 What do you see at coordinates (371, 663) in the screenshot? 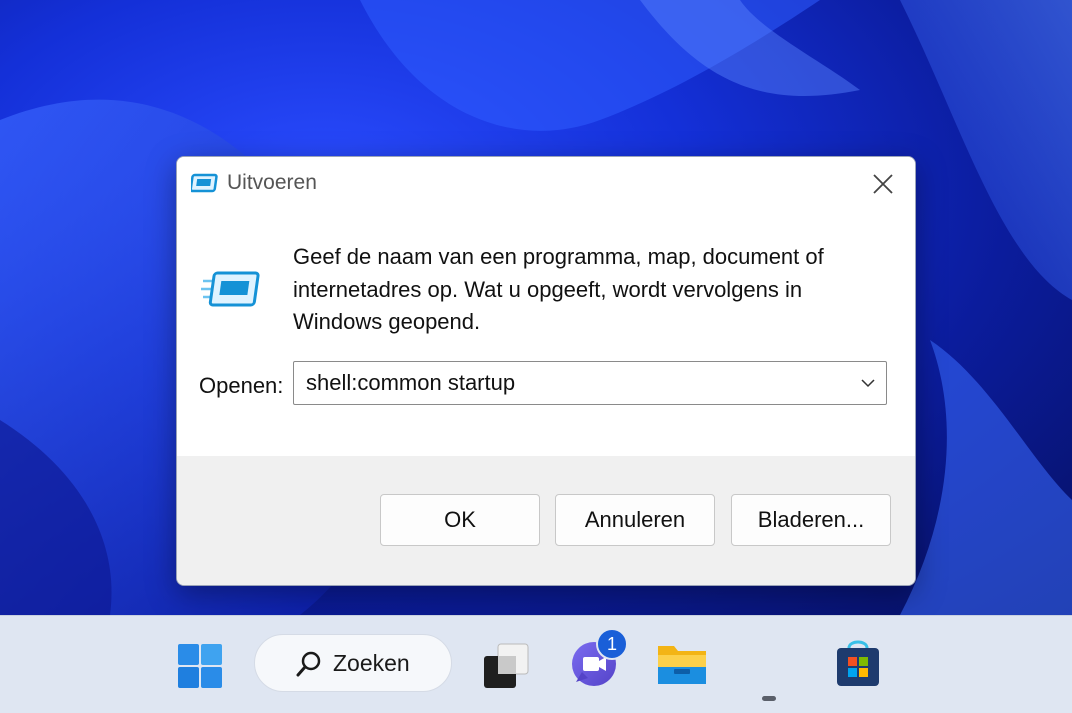
I see `search-label: Zoeken` at bounding box center [371, 663].